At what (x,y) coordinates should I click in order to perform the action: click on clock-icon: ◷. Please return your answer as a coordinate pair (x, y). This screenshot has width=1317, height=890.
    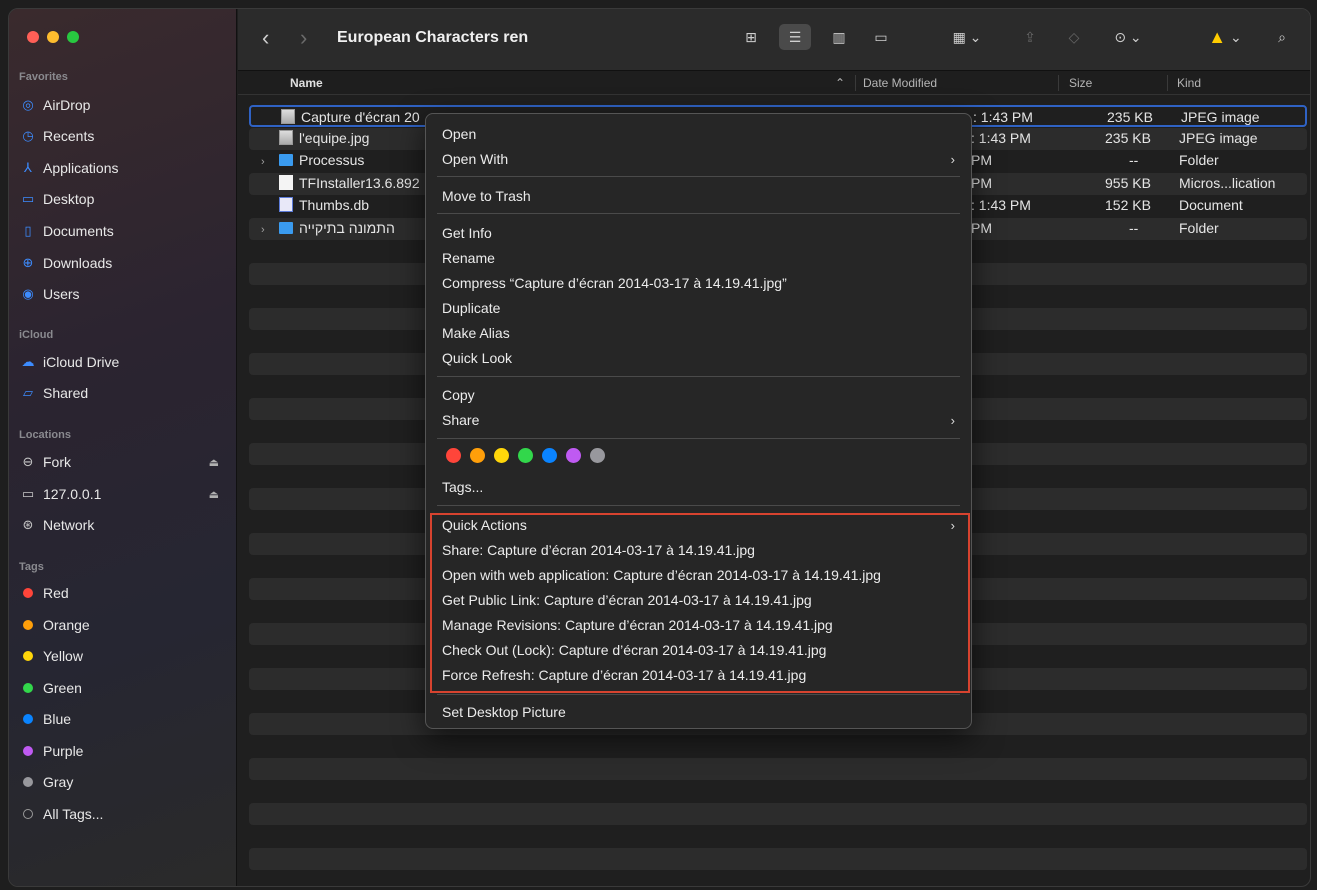
    Looking at the image, I should click on (28, 135).